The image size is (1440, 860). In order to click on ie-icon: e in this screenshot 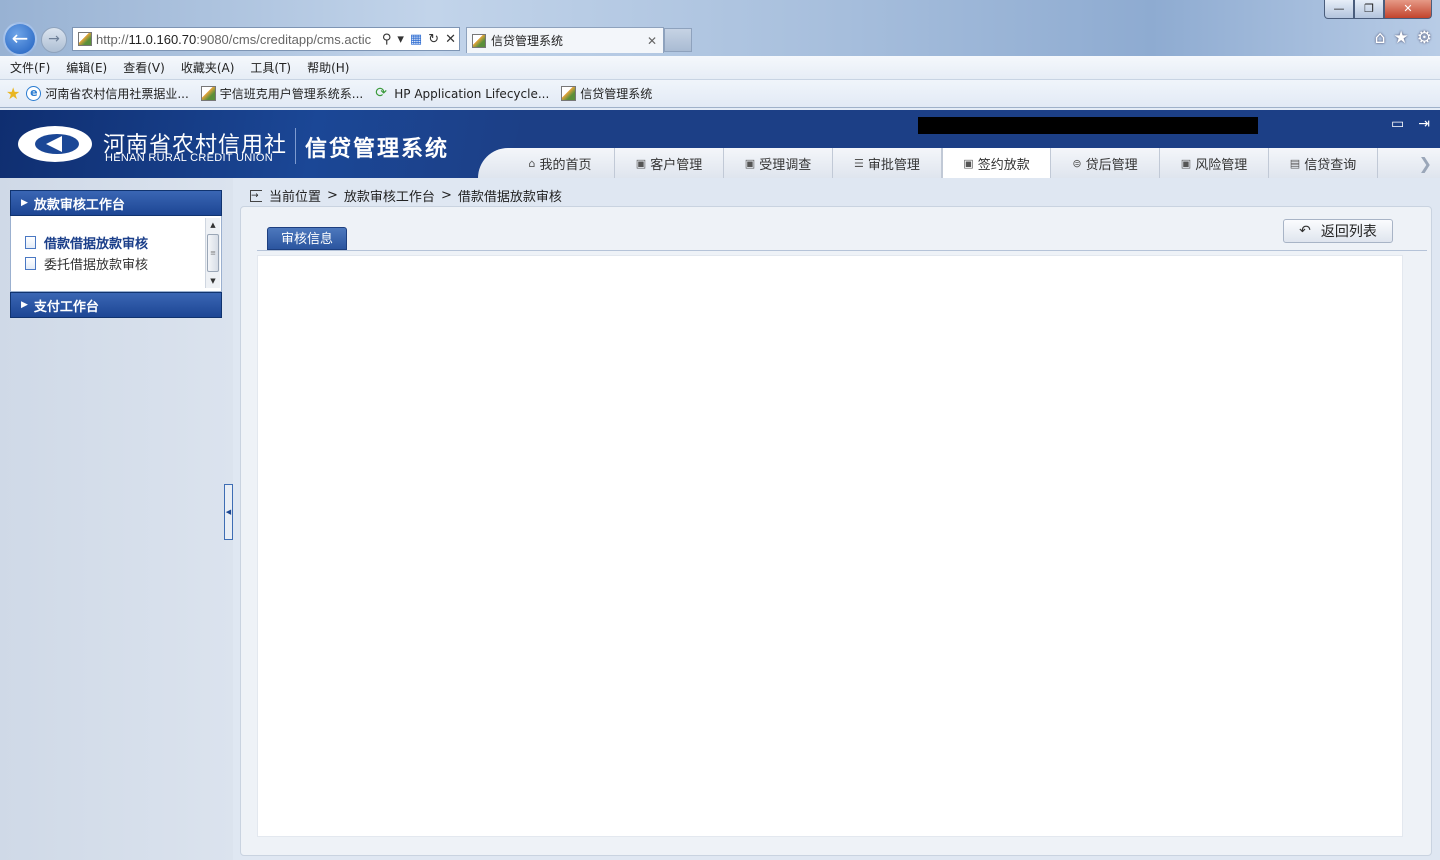, I will do `click(34, 93)`.